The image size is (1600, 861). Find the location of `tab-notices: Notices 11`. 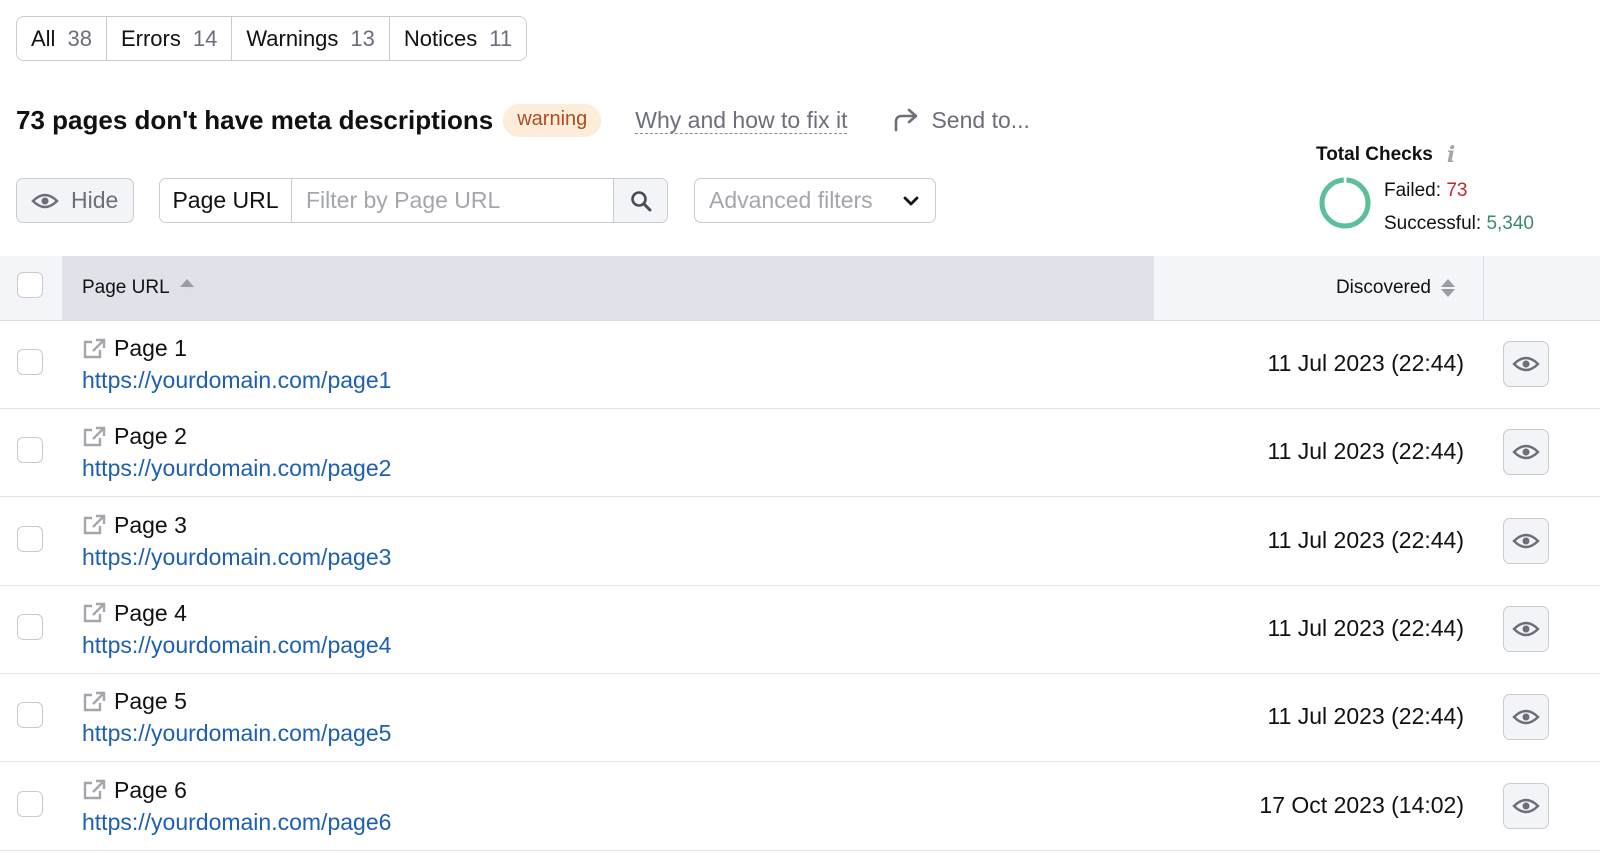

tab-notices: Notices 11 is located at coordinates (458, 38).